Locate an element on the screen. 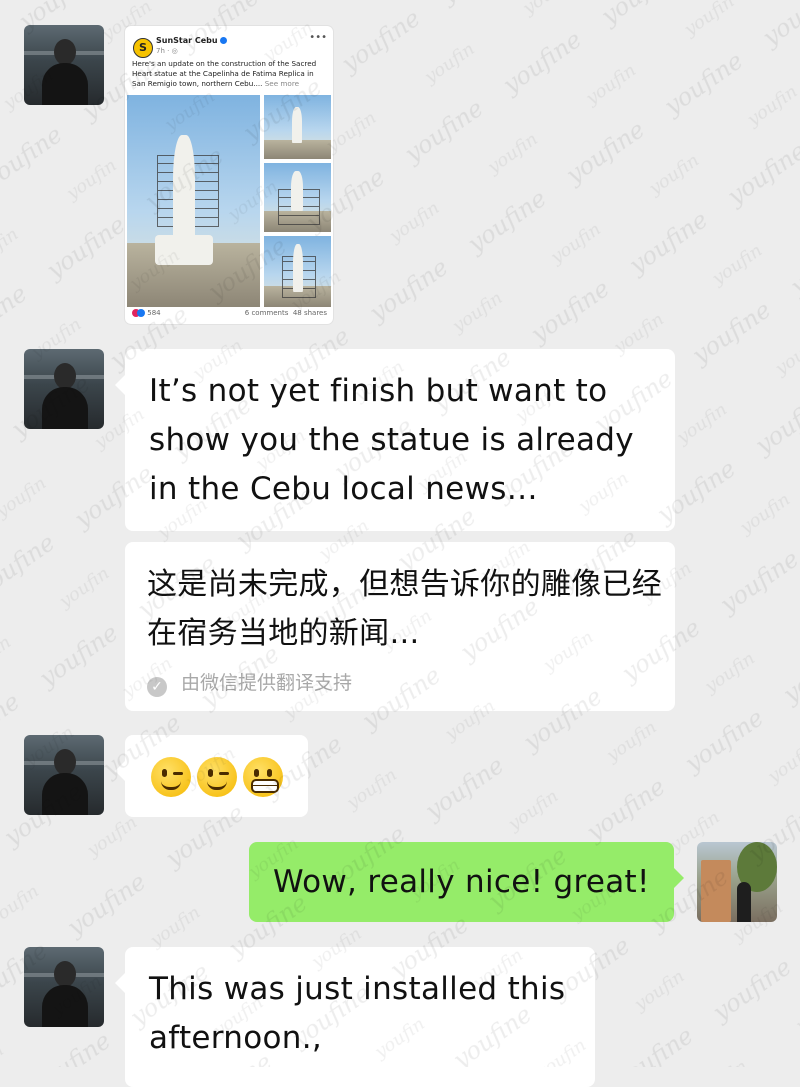 The height and width of the screenshot is (1087, 800). post-time: 7h · ◎ is located at coordinates (167, 51).